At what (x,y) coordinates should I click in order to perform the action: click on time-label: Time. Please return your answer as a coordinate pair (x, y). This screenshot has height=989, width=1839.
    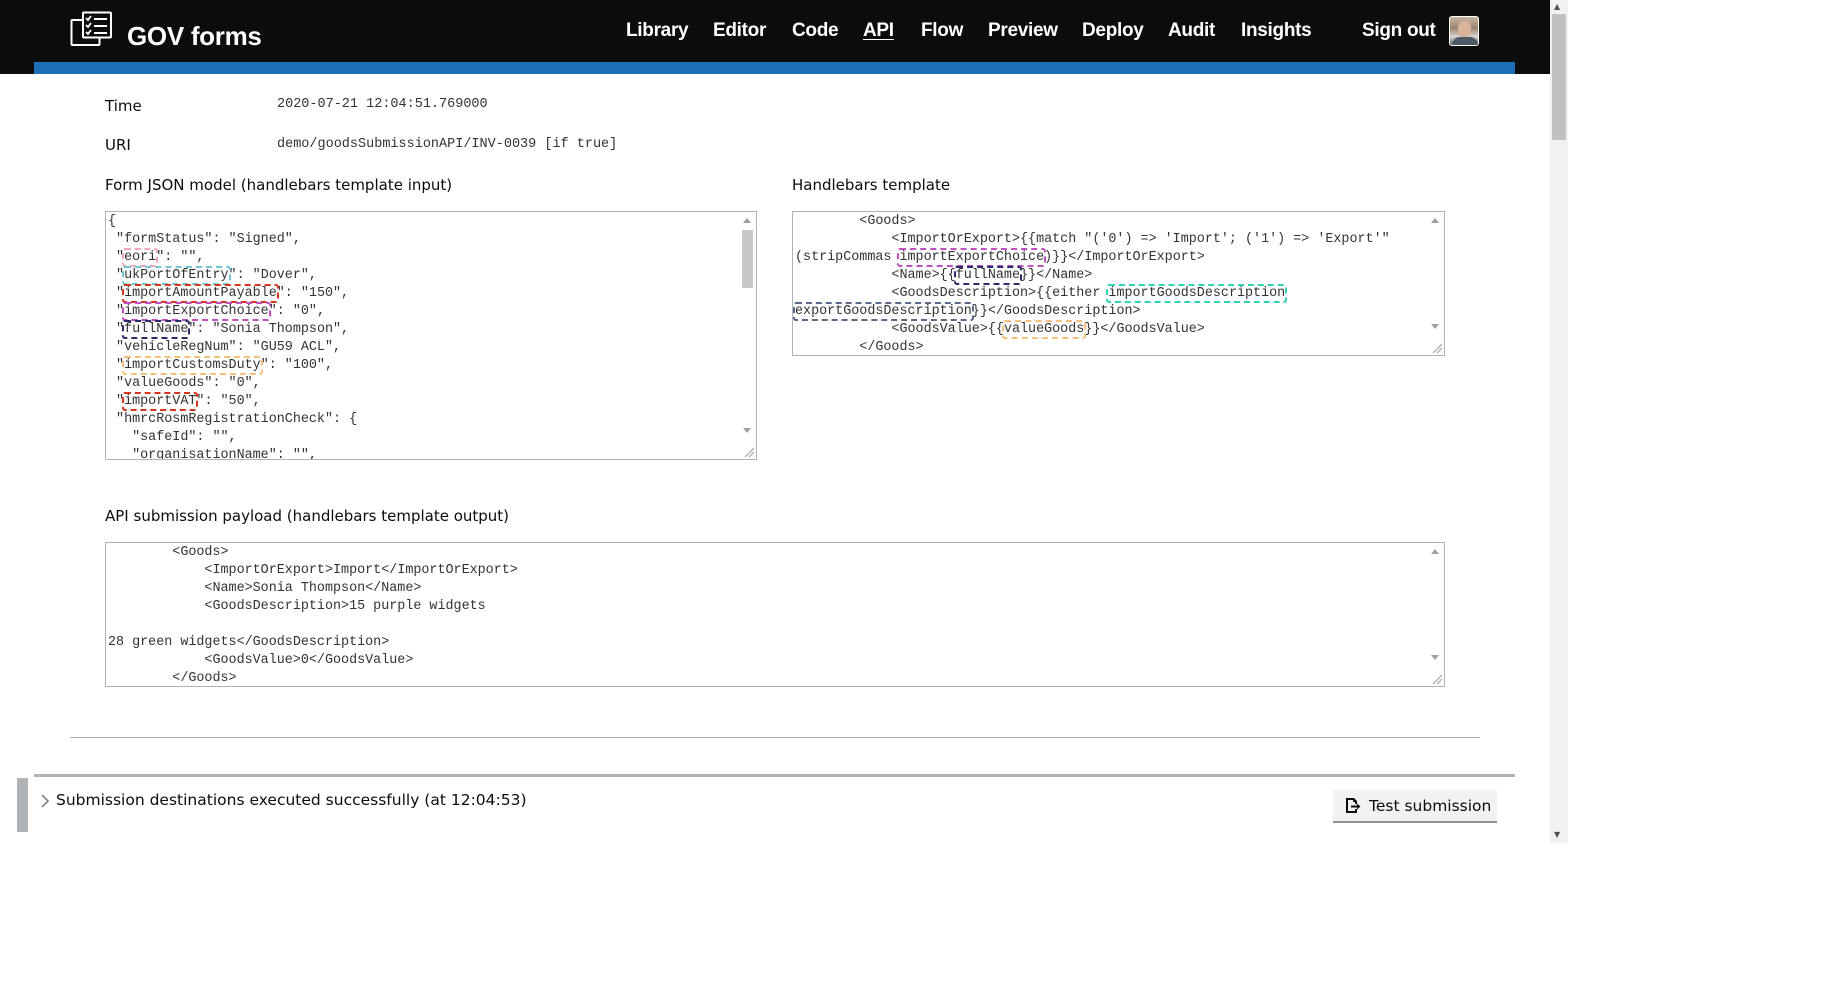
    Looking at the image, I should click on (123, 106).